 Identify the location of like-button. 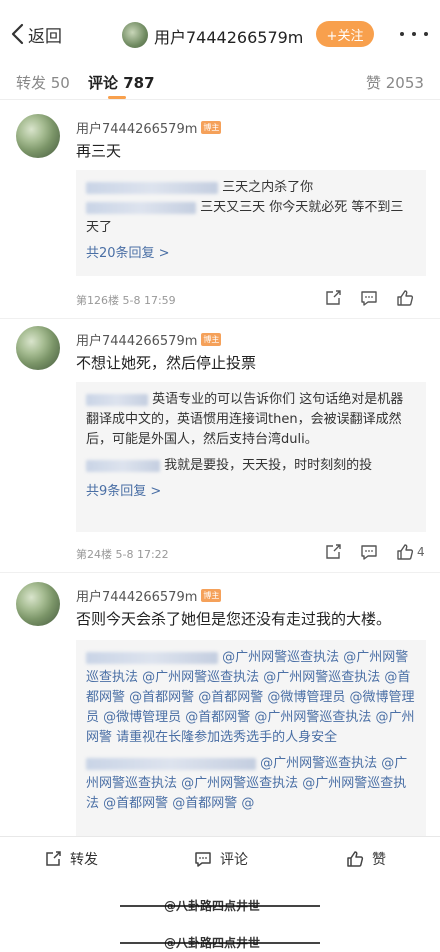
(406, 298).